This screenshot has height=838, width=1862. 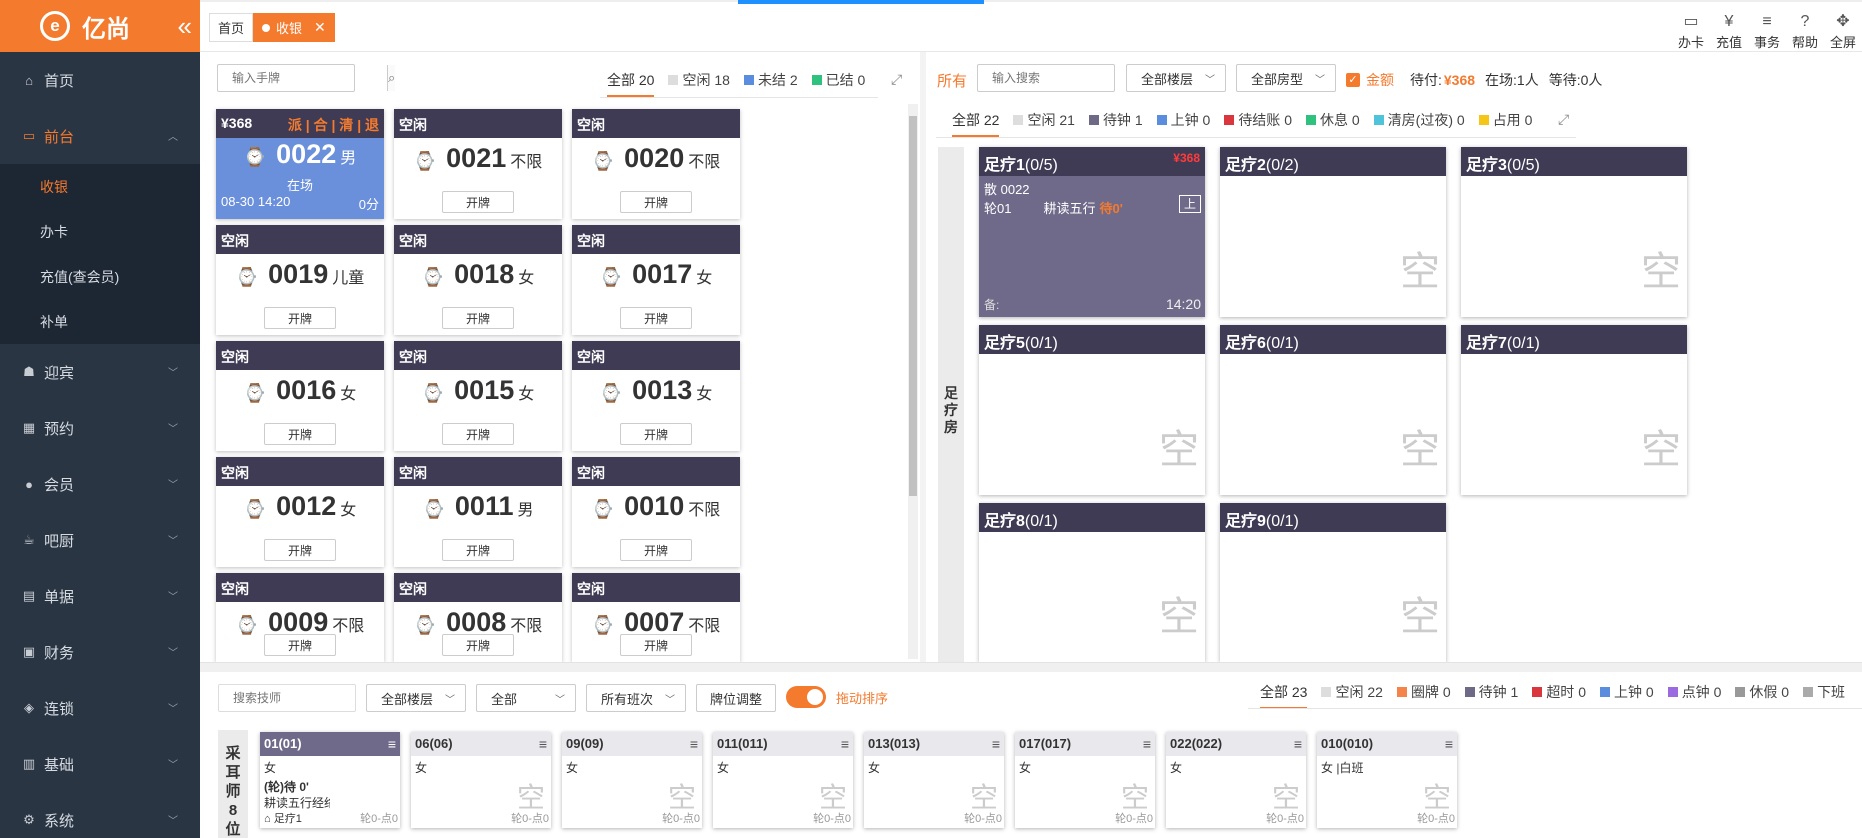 What do you see at coordinates (100, 815) in the screenshot?
I see `sidebar-item-10: ⚙ 系统 ﹀` at bounding box center [100, 815].